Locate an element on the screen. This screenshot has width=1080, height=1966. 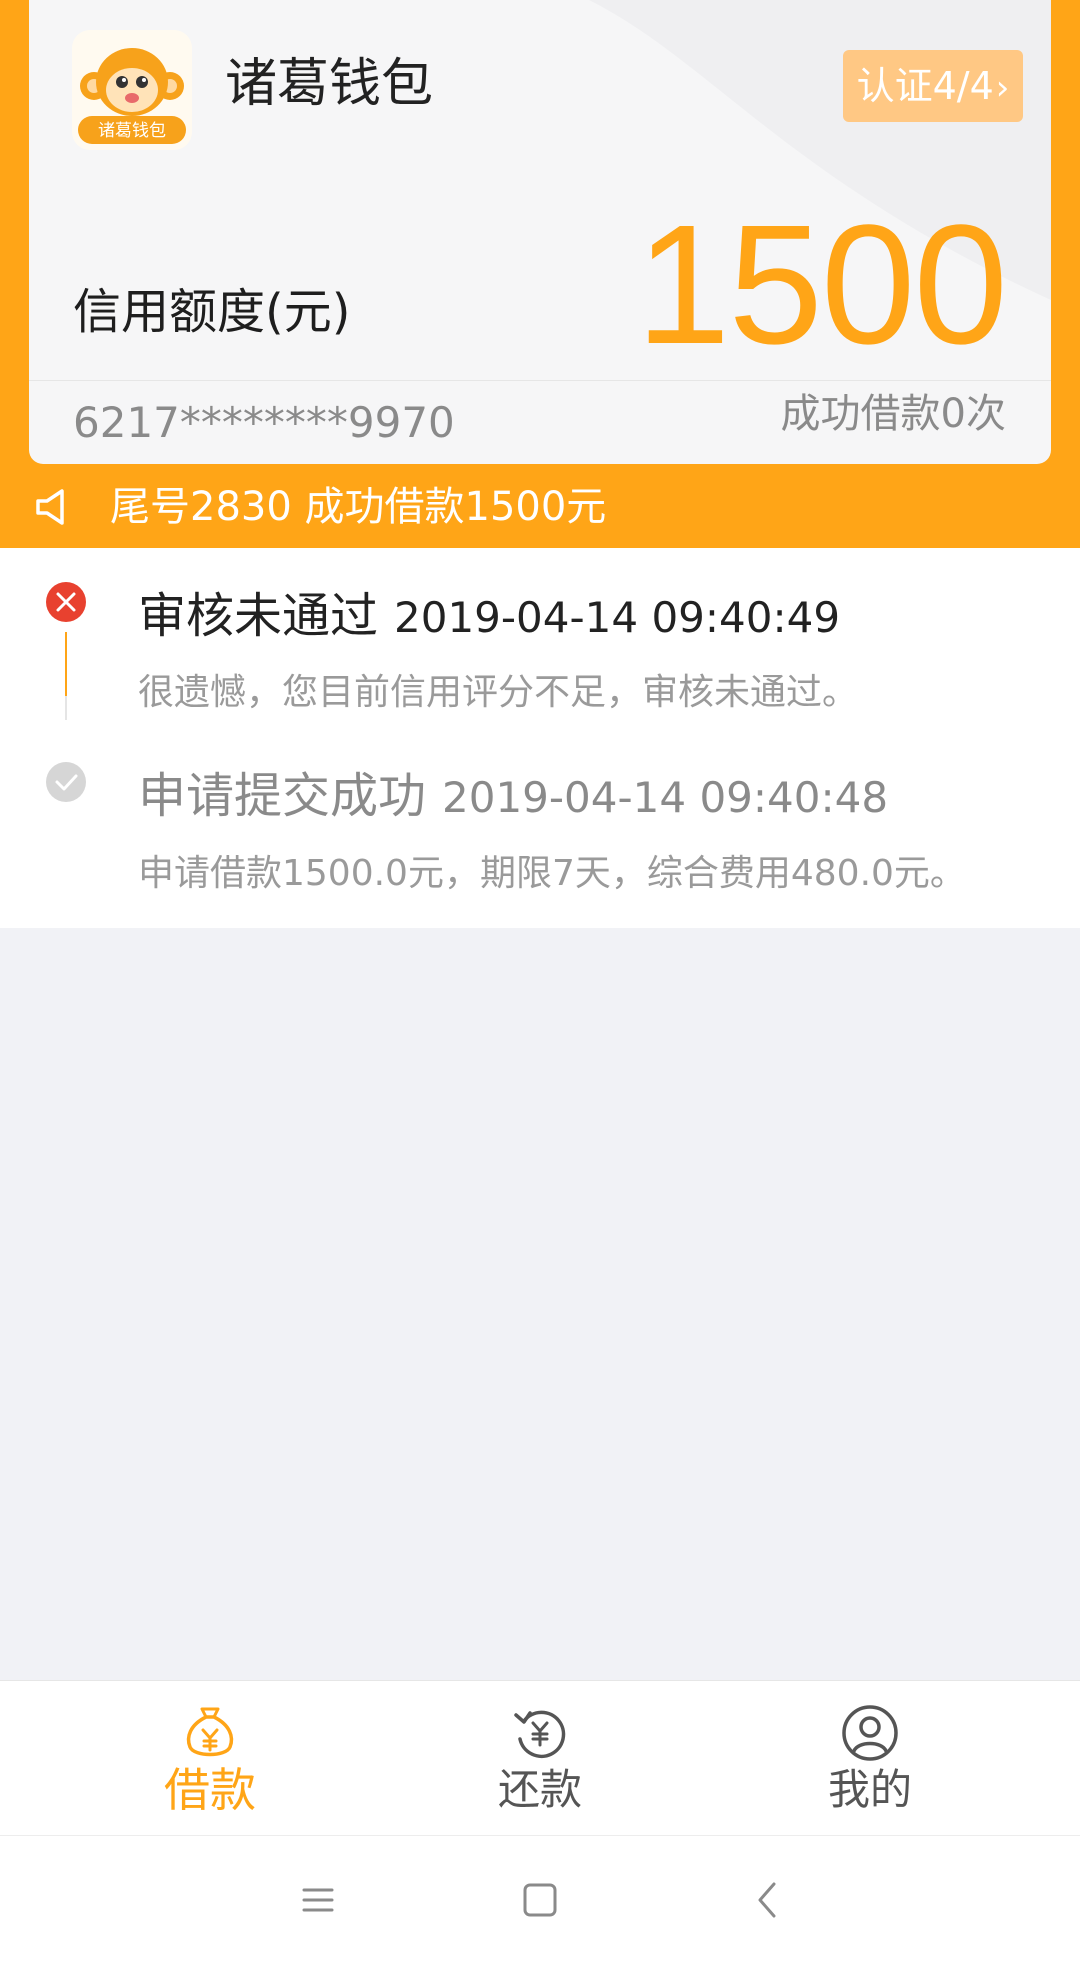
tab-mine: 我的 is located at coordinates (870, 1758).